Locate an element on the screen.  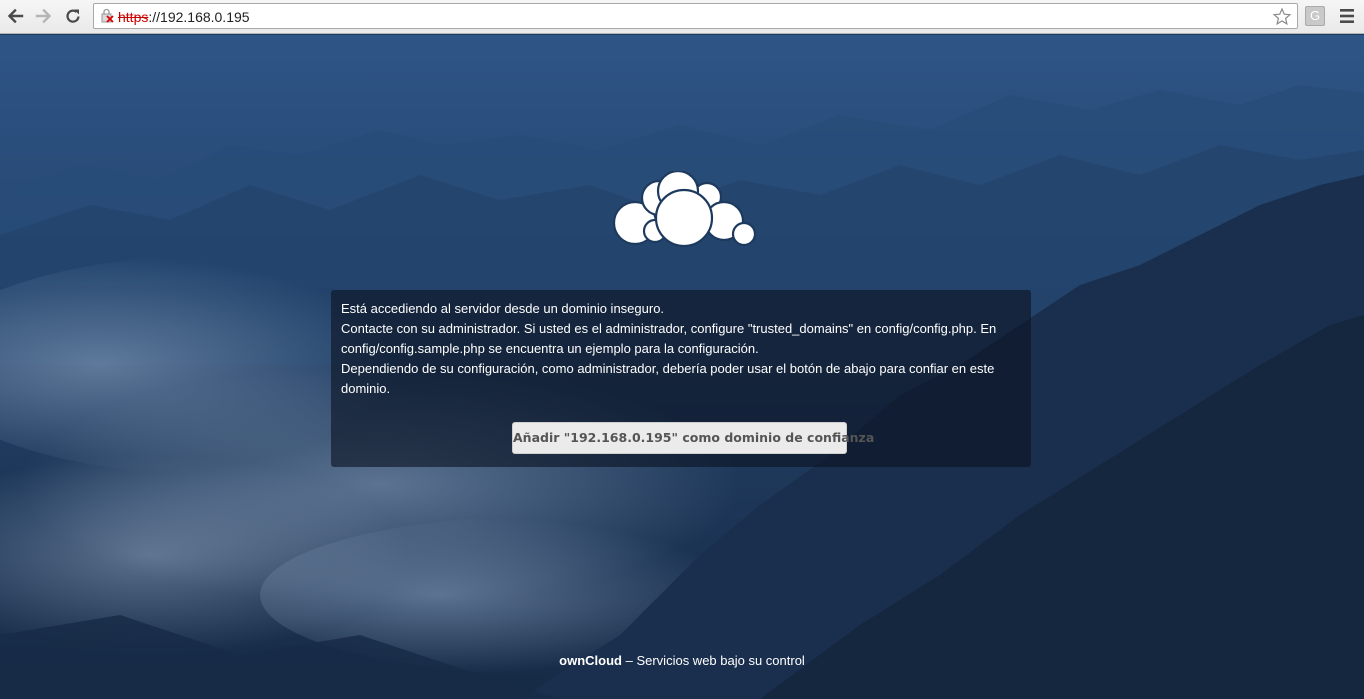
forward-button is located at coordinates (44, 16).